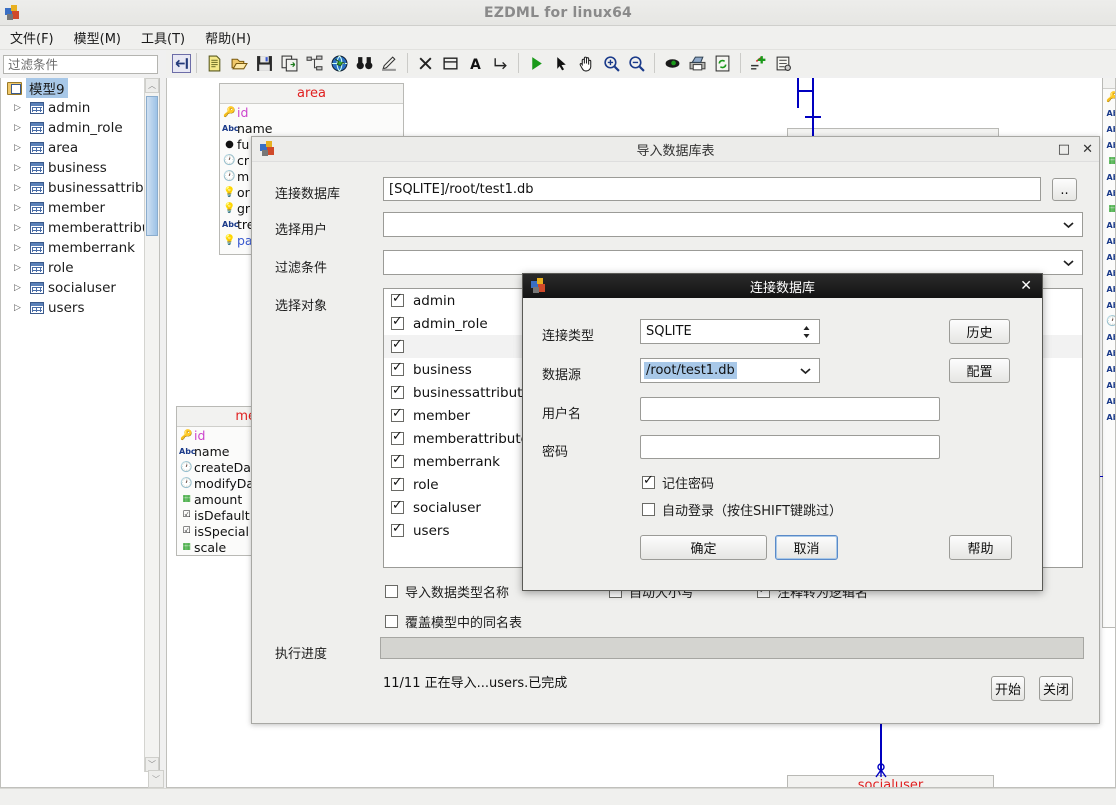  What do you see at coordinates (289, 63) in the screenshot?
I see `copy-icon` at bounding box center [289, 63].